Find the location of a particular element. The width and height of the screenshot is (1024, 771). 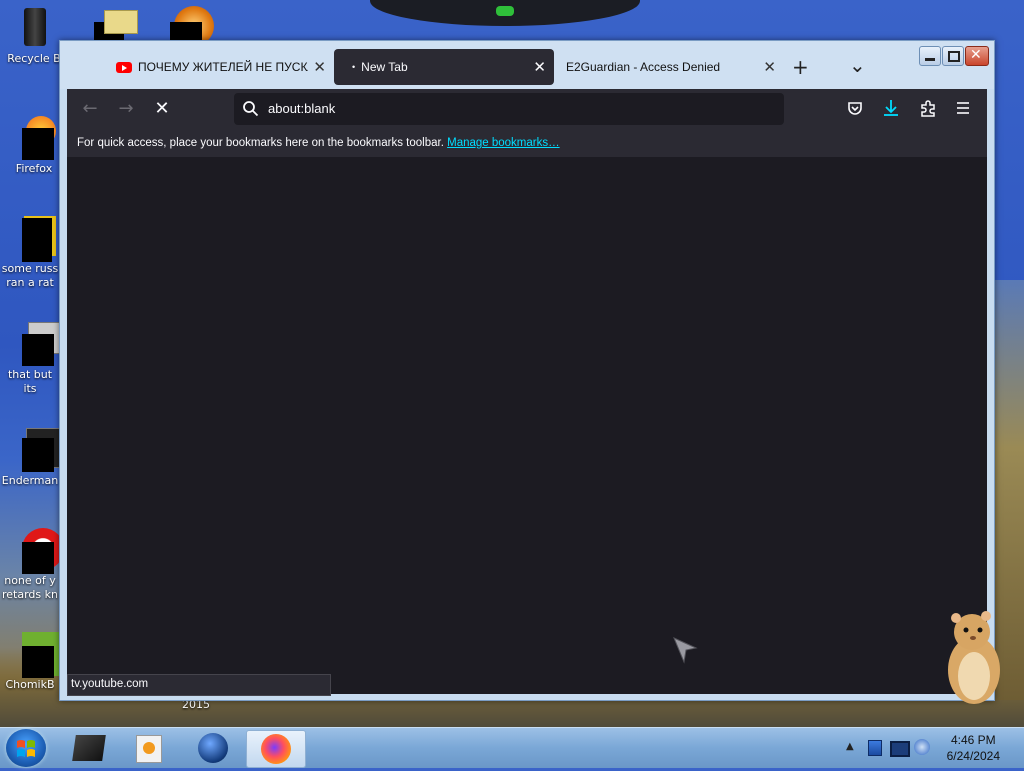

tab-new-tab: • New Tab ✕ is located at coordinates (444, 67).